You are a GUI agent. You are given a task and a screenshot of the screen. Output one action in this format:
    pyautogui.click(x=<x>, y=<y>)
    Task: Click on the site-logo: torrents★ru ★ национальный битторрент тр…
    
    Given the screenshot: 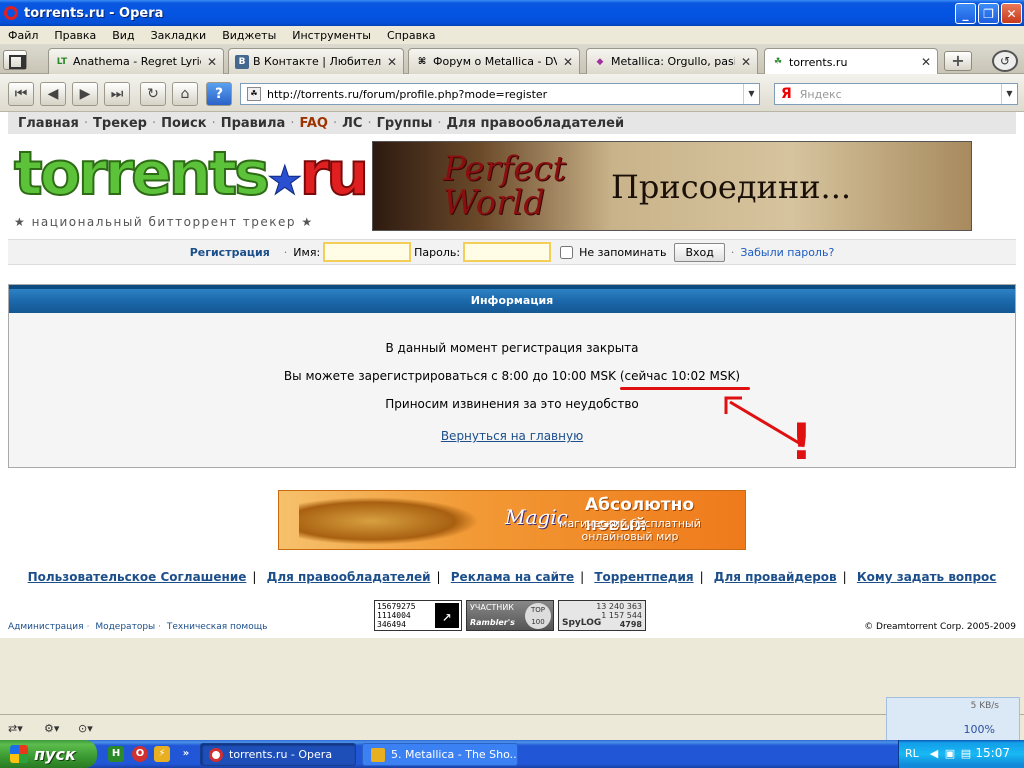 What is the action you would take?
    pyautogui.click(x=191, y=184)
    